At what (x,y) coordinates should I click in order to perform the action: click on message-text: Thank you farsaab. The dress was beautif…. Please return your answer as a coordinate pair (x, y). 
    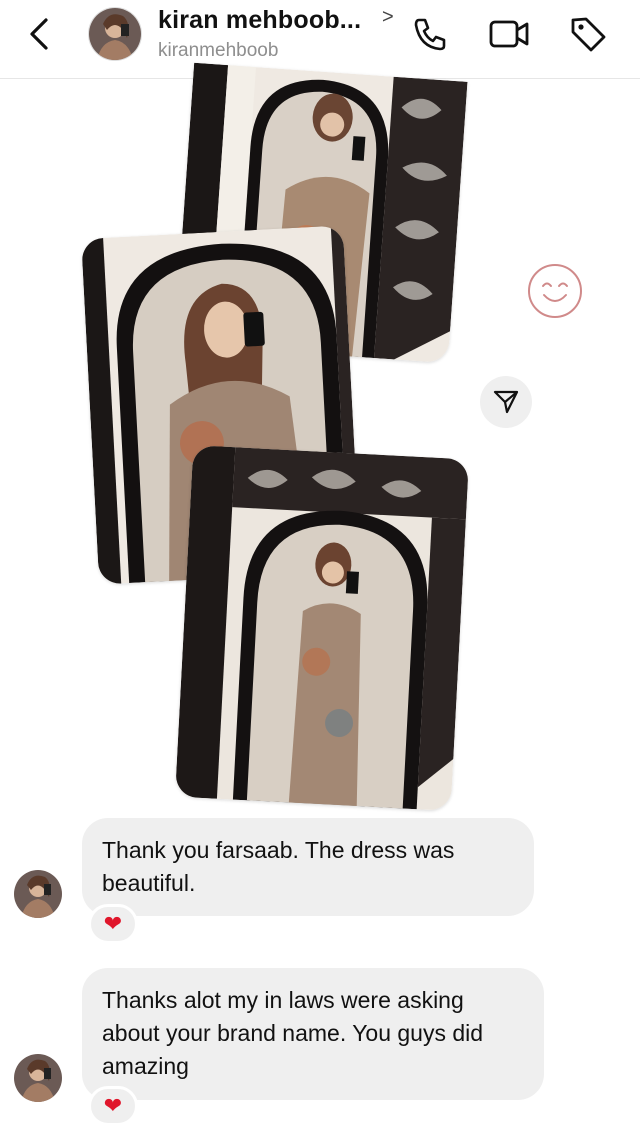
    Looking at the image, I should click on (278, 866).